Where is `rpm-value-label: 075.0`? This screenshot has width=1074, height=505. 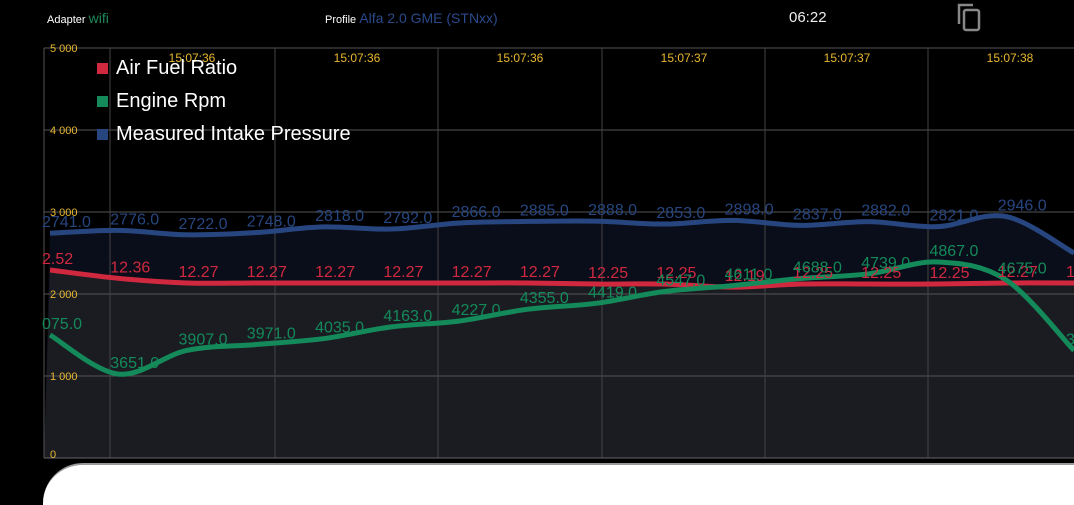
rpm-value-label: 075.0 is located at coordinates (62, 324).